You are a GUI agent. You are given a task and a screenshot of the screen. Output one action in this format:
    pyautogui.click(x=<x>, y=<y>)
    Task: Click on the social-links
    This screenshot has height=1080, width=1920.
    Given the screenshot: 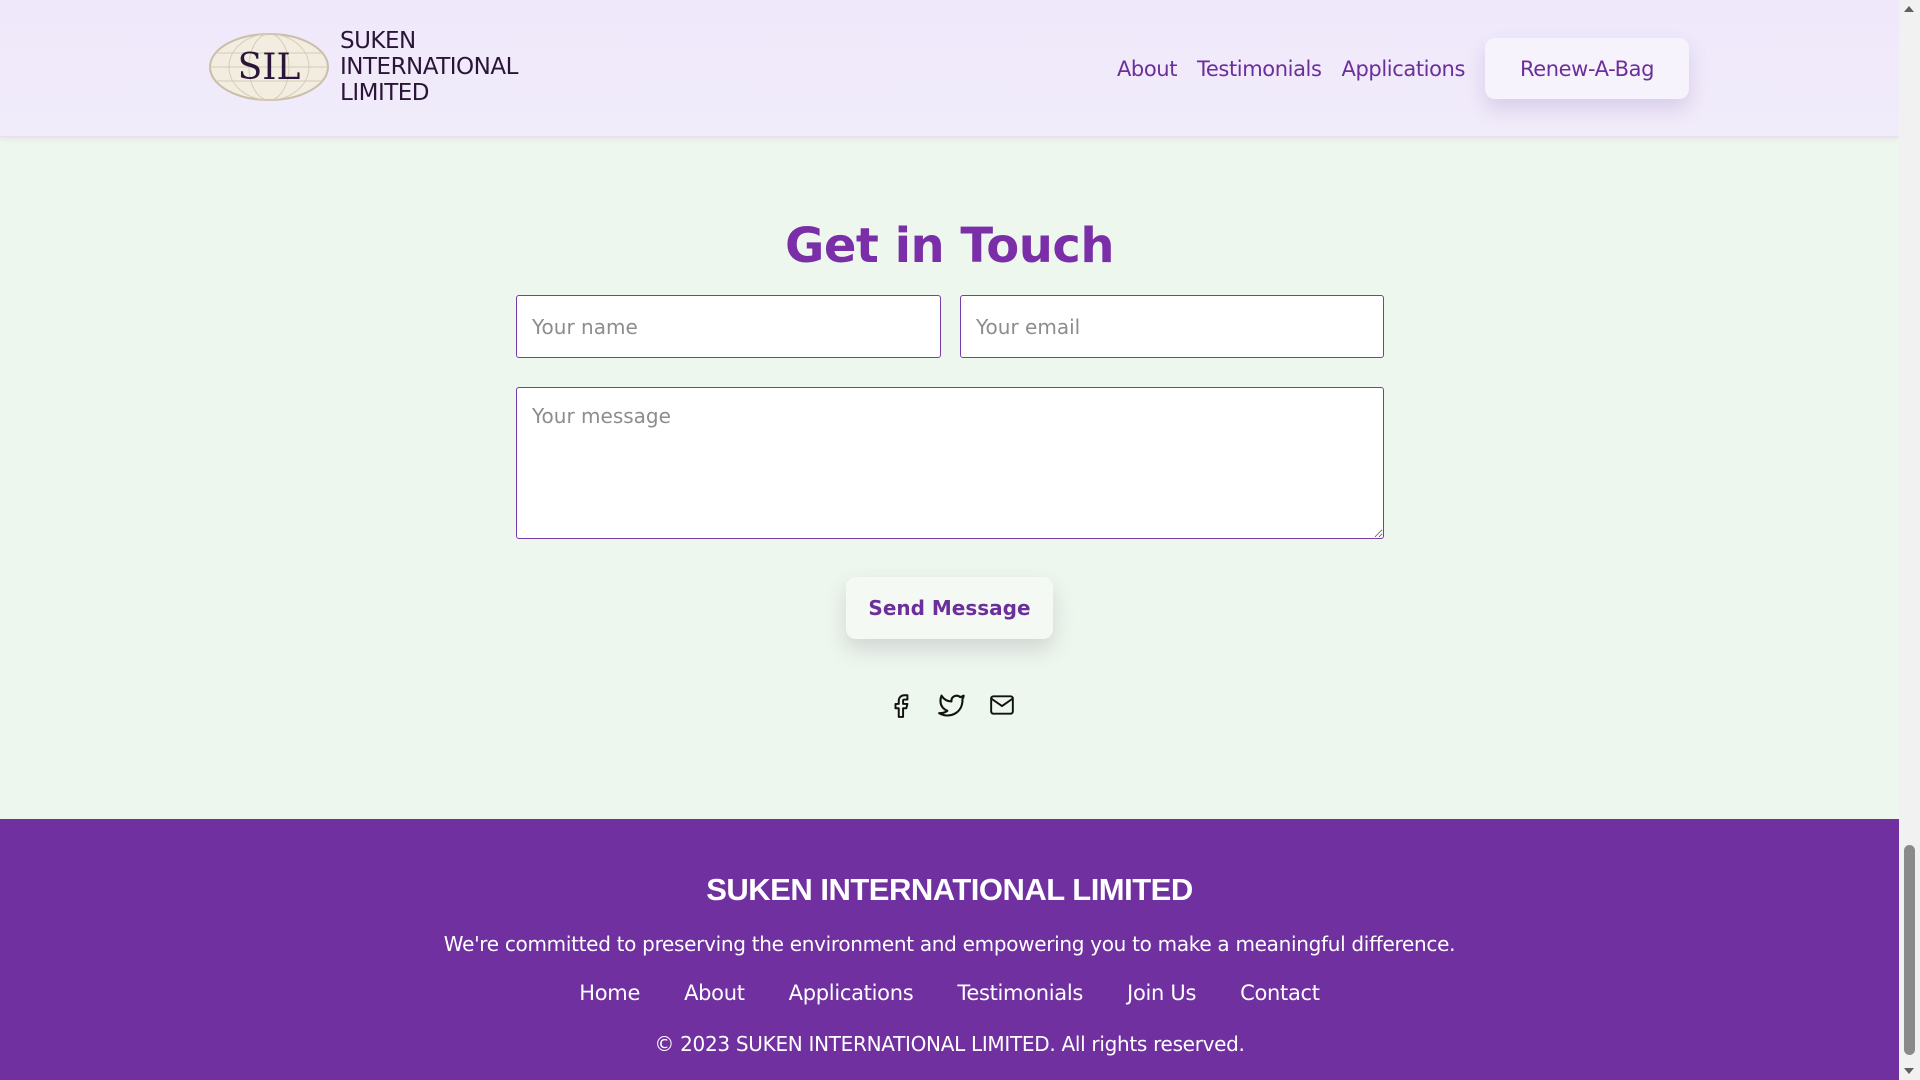 What is the action you would take?
    pyautogui.click(x=960, y=705)
    